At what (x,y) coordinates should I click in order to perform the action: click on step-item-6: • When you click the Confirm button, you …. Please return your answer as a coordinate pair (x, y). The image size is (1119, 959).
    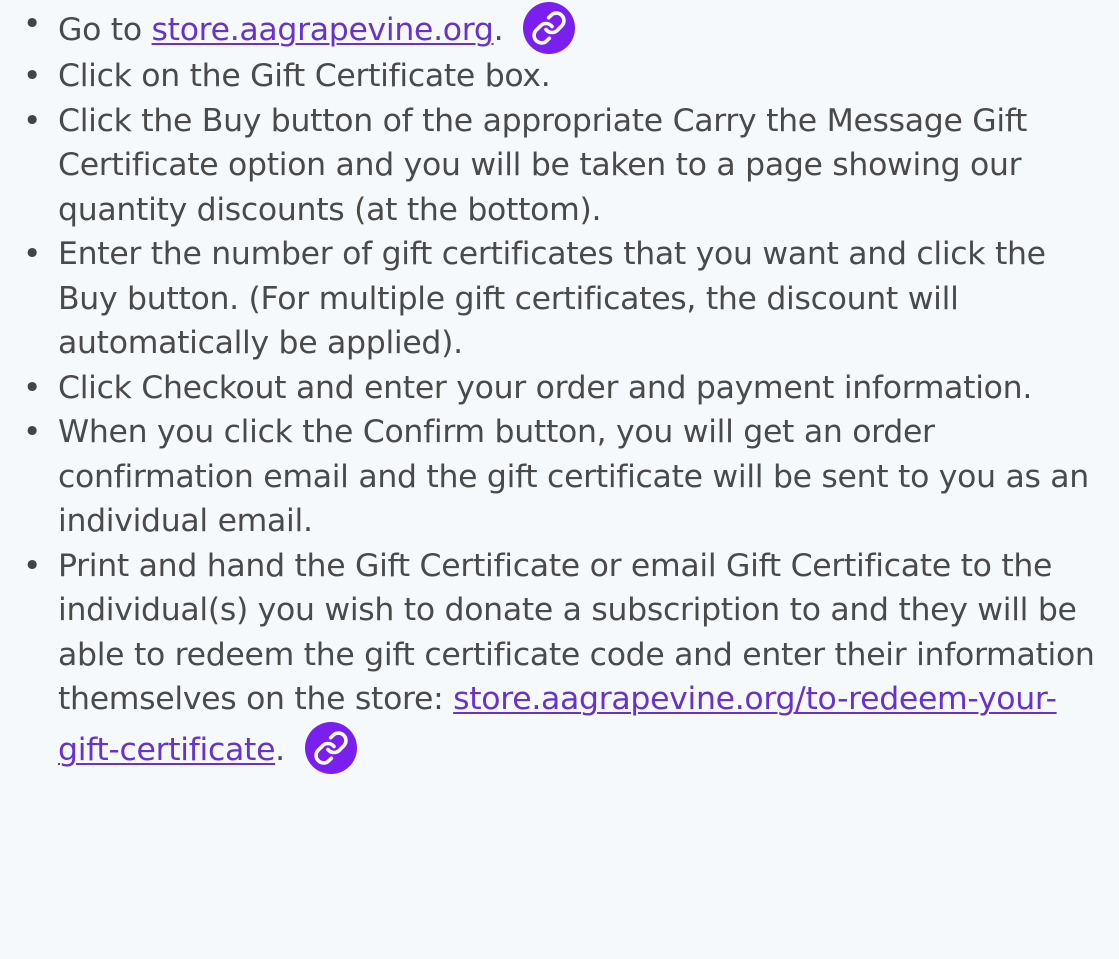
    Looking at the image, I should click on (561, 477).